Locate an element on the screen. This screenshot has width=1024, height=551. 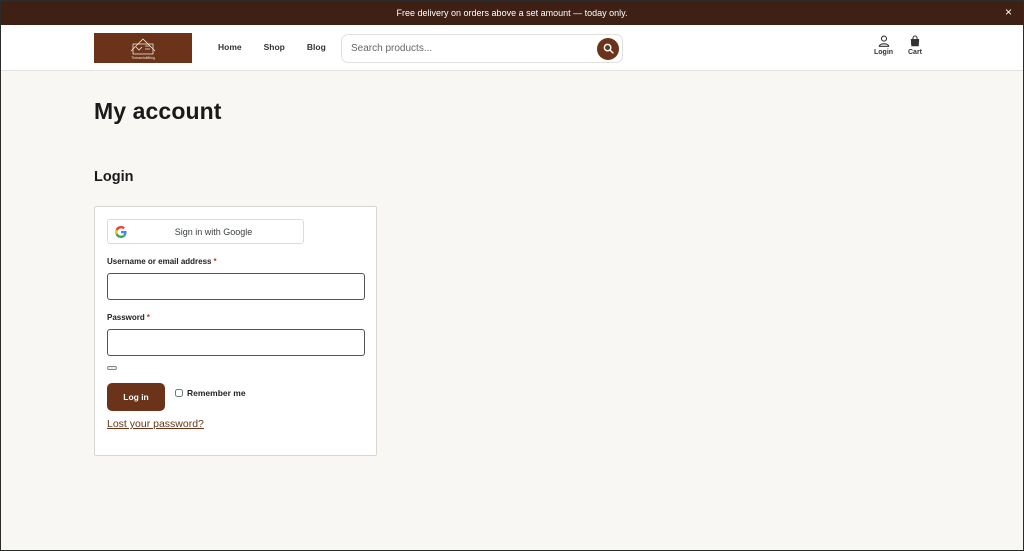
search-icon is located at coordinates (608, 48).